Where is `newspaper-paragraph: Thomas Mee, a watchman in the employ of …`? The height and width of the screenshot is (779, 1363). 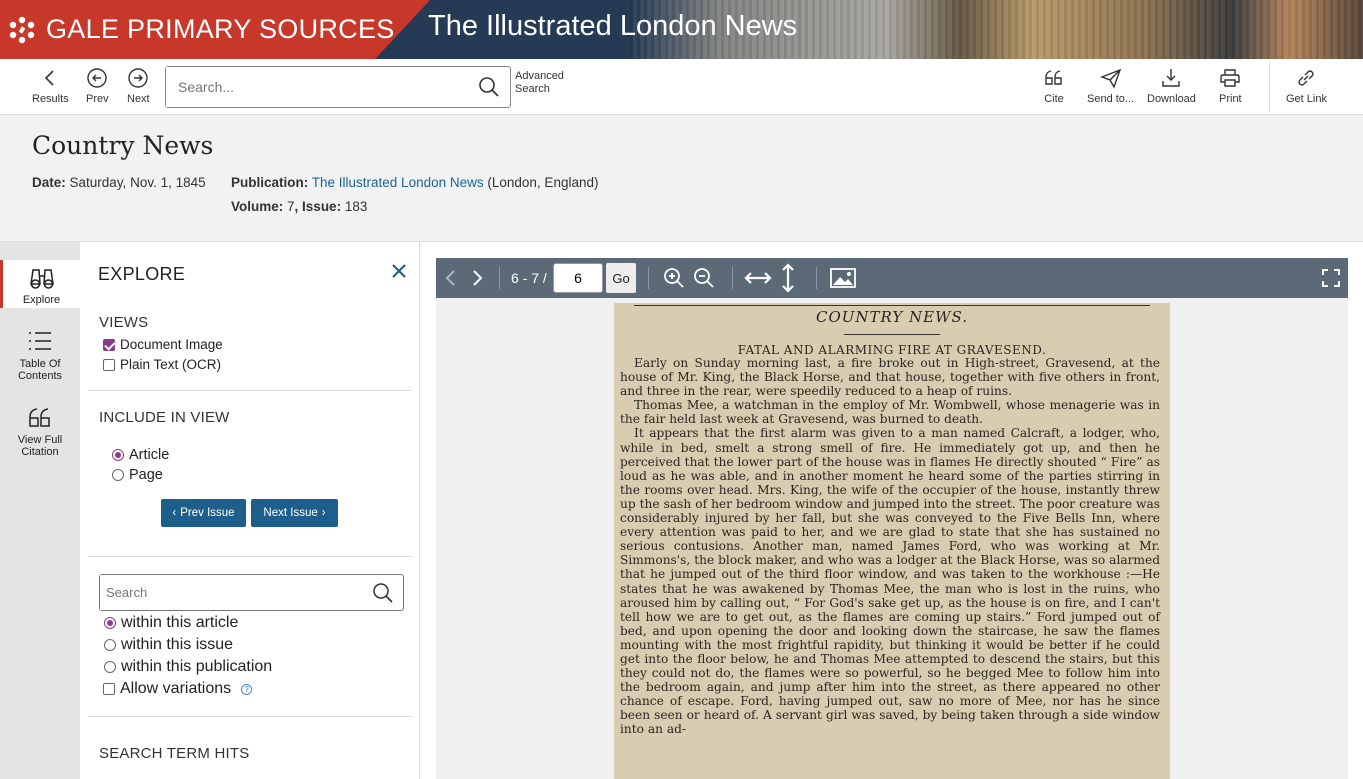 newspaper-paragraph: Thomas Mee, a watchman in the employ of … is located at coordinates (890, 412).